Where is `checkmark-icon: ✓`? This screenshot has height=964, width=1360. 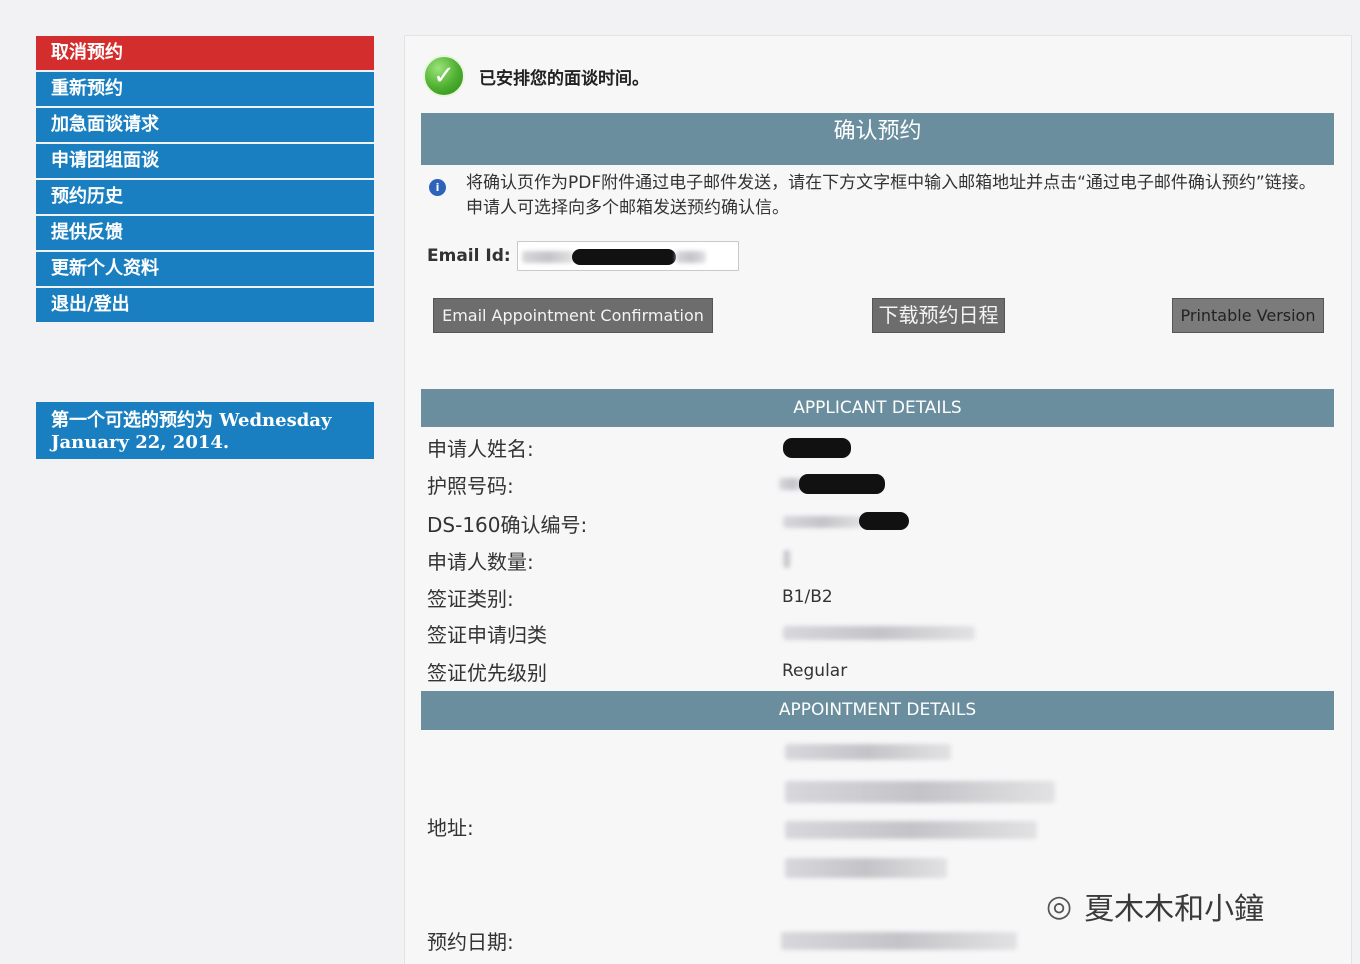 checkmark-icon: ✓ is located at coordinates (444, 76).